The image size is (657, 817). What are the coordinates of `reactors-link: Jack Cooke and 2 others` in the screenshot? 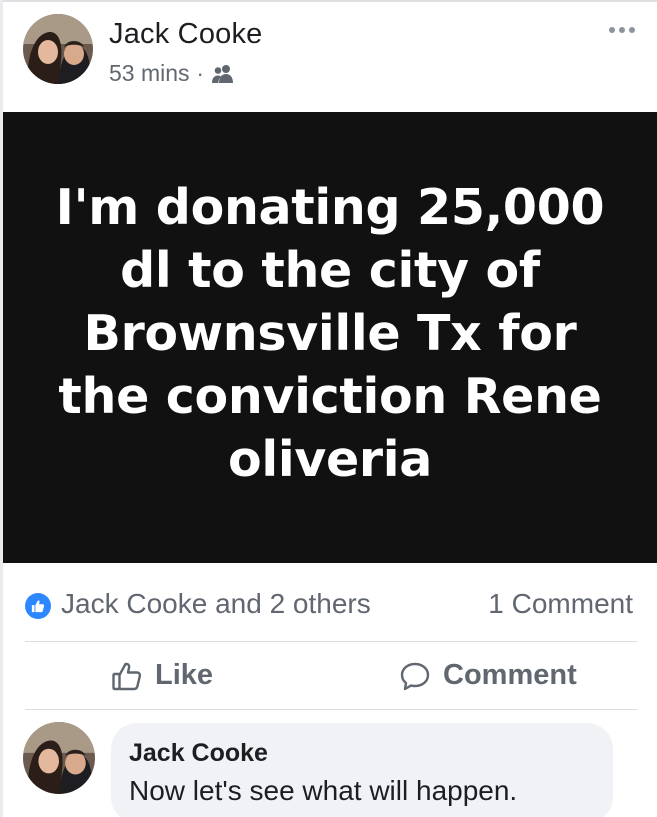 It's located at (216, 604).